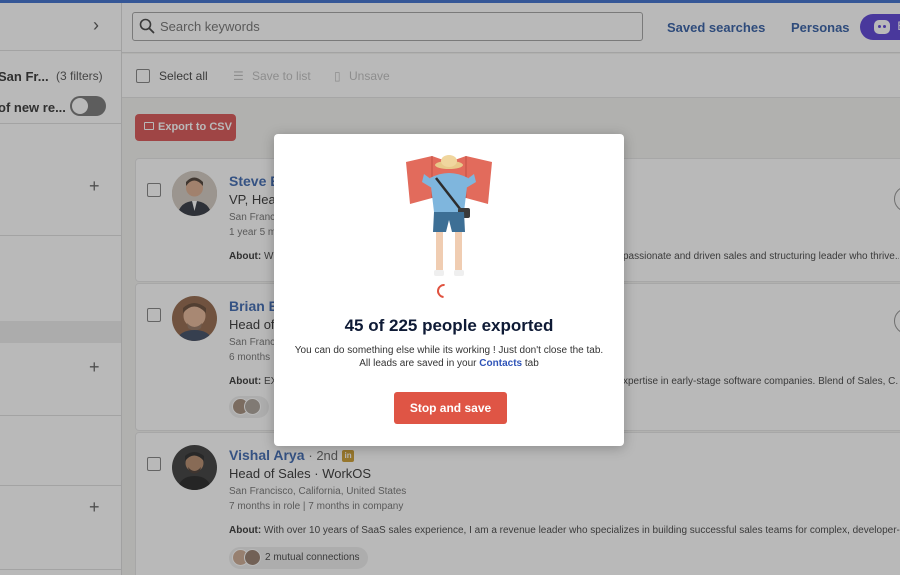 The height and width of the screenshot is (575, 900). Describe the element at coordinates (449, 363) in the screenshot. I see `export-save-location: All leads are saved in your Contacts tab` at that location.